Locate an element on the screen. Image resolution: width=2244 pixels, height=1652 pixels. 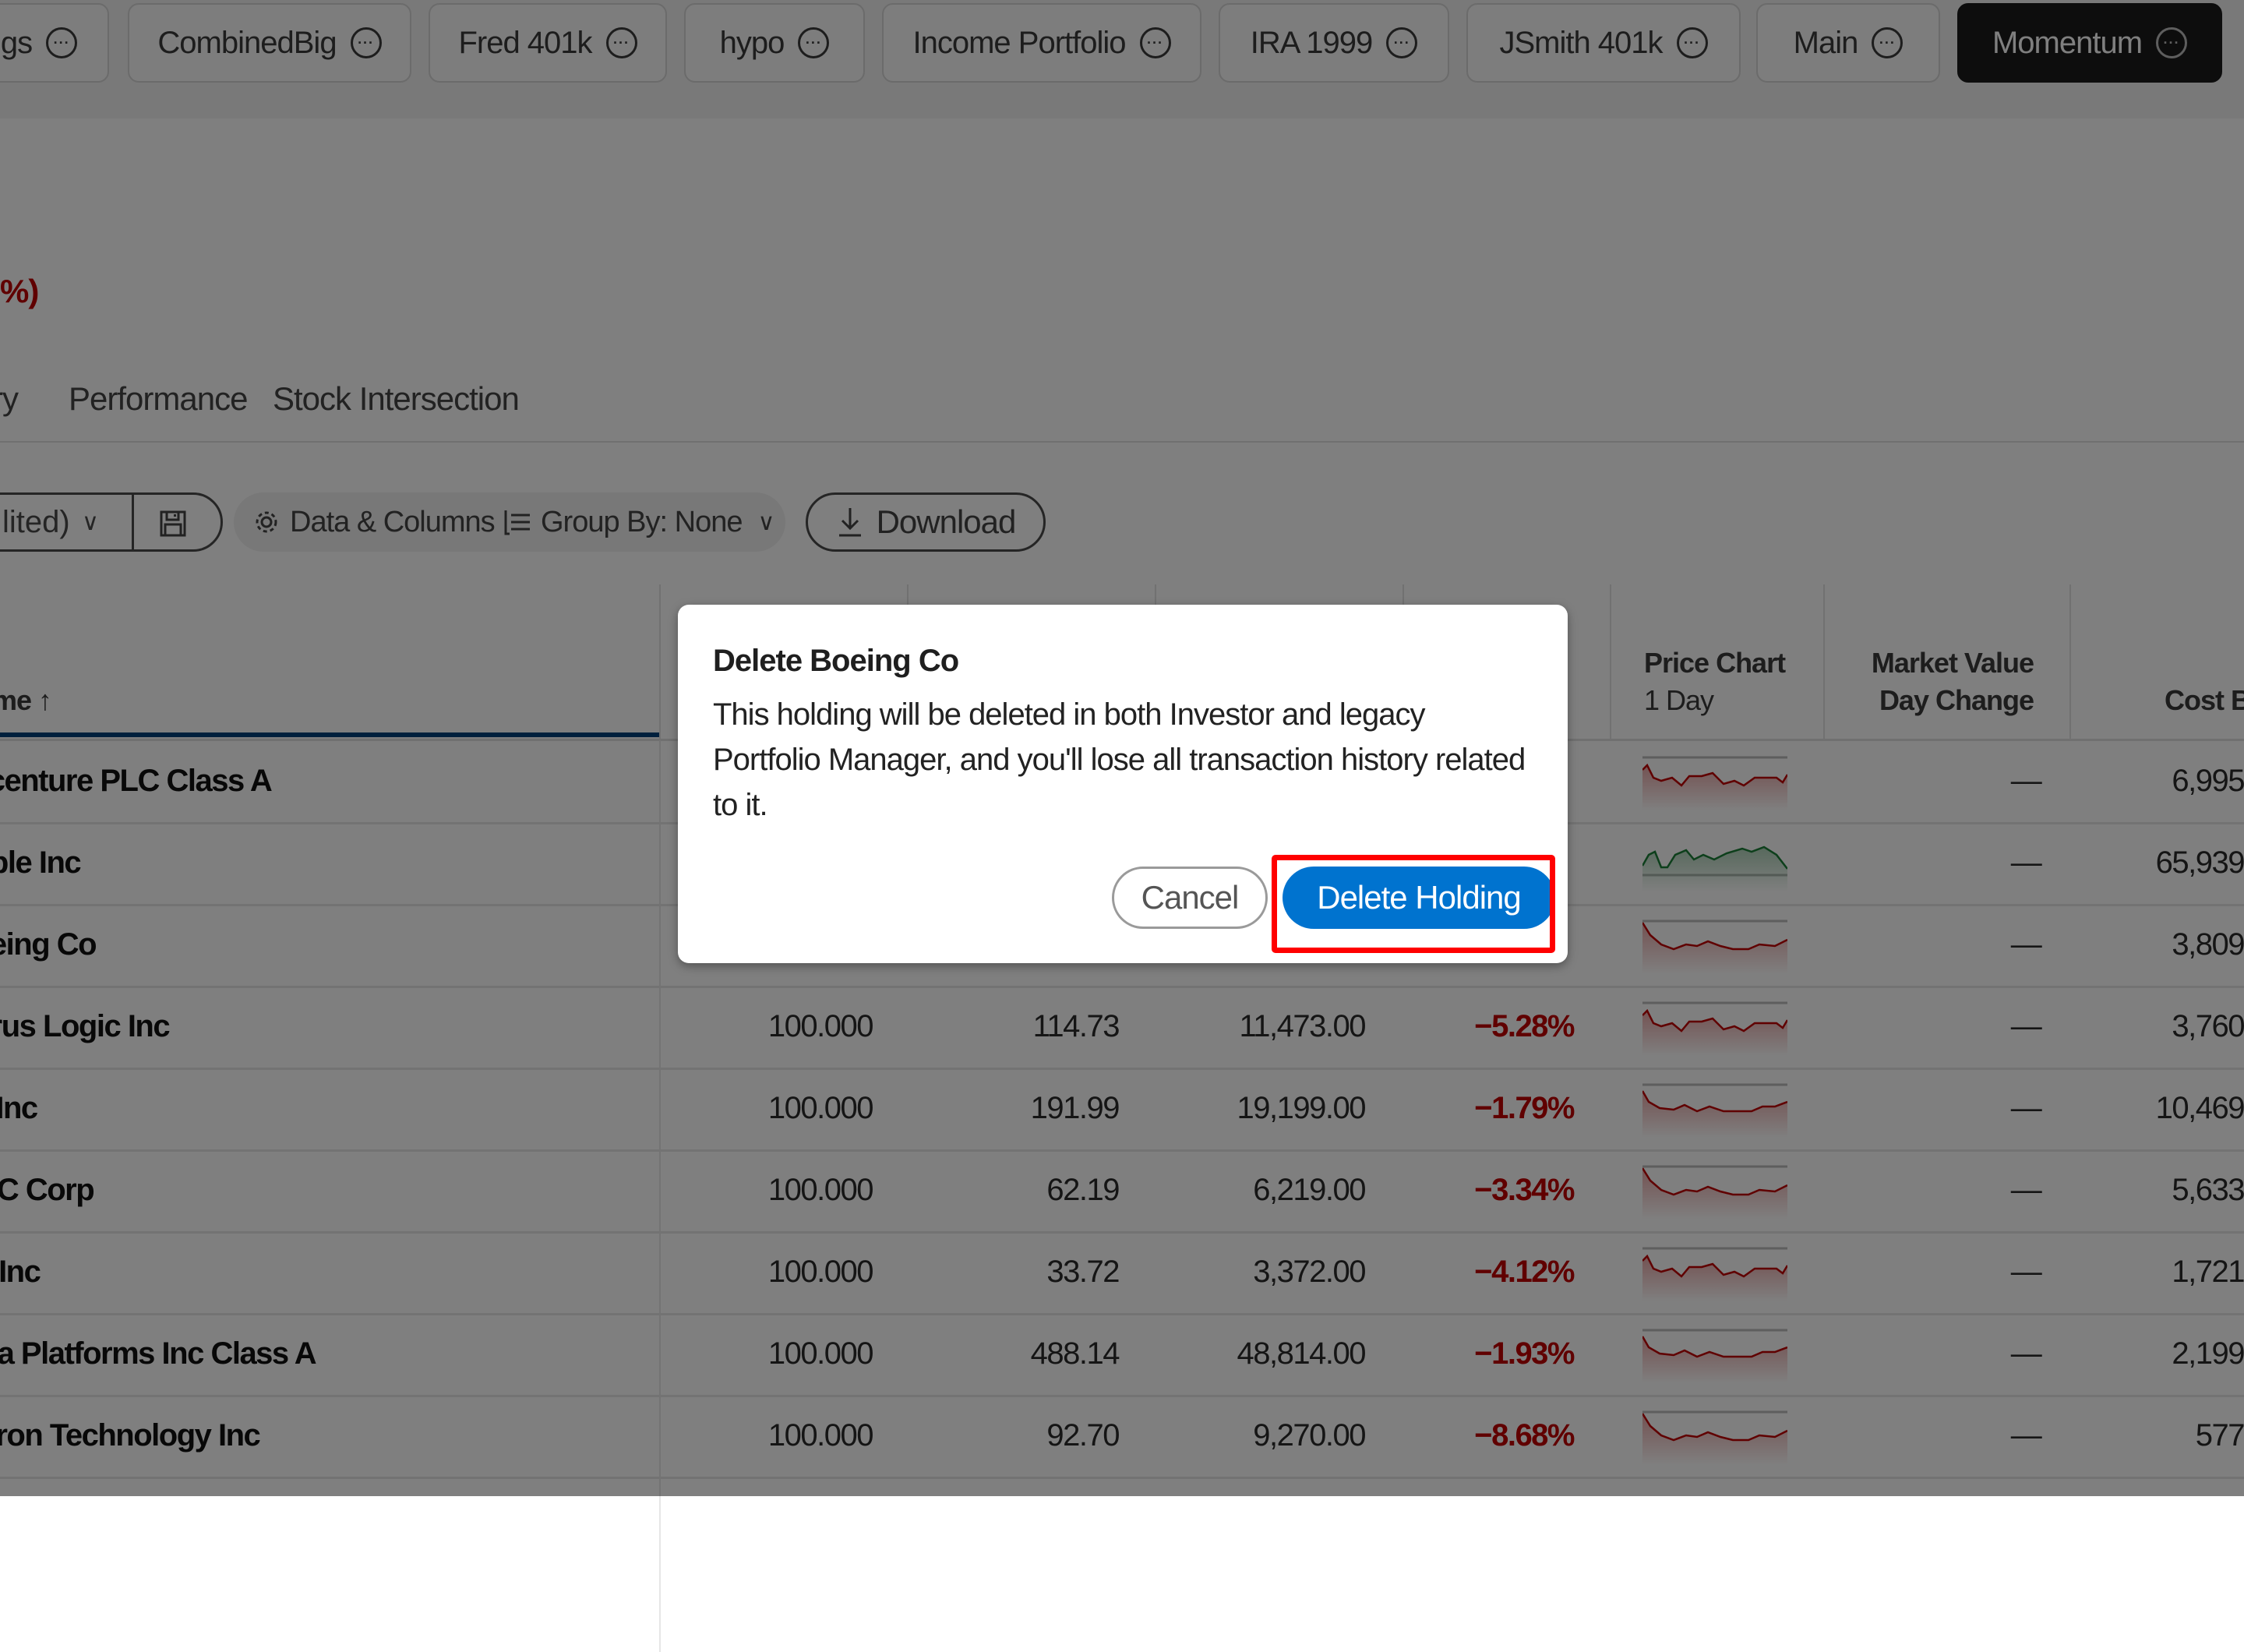
dialog-title: Delete Boeing Co is located at coordinates (836, 661).